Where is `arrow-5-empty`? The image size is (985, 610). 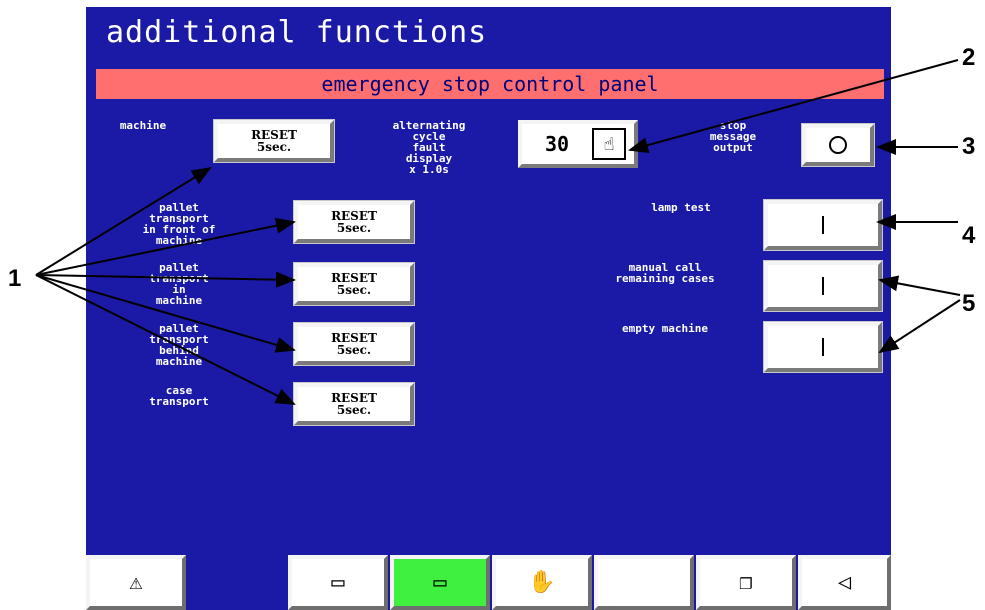
arrow-5-empty is located at coordinates (919, 326).